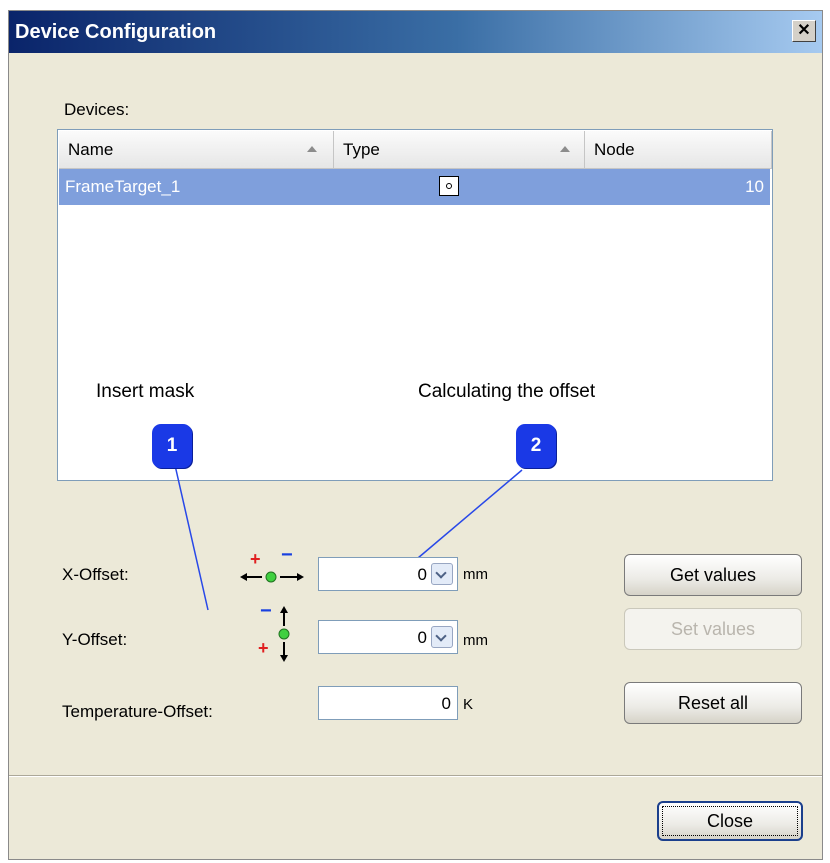 Image resolution: width=830 pixels, height=863 pixels. I want to click on device-name-cell: FrameTarget_1, so click(123, 186).